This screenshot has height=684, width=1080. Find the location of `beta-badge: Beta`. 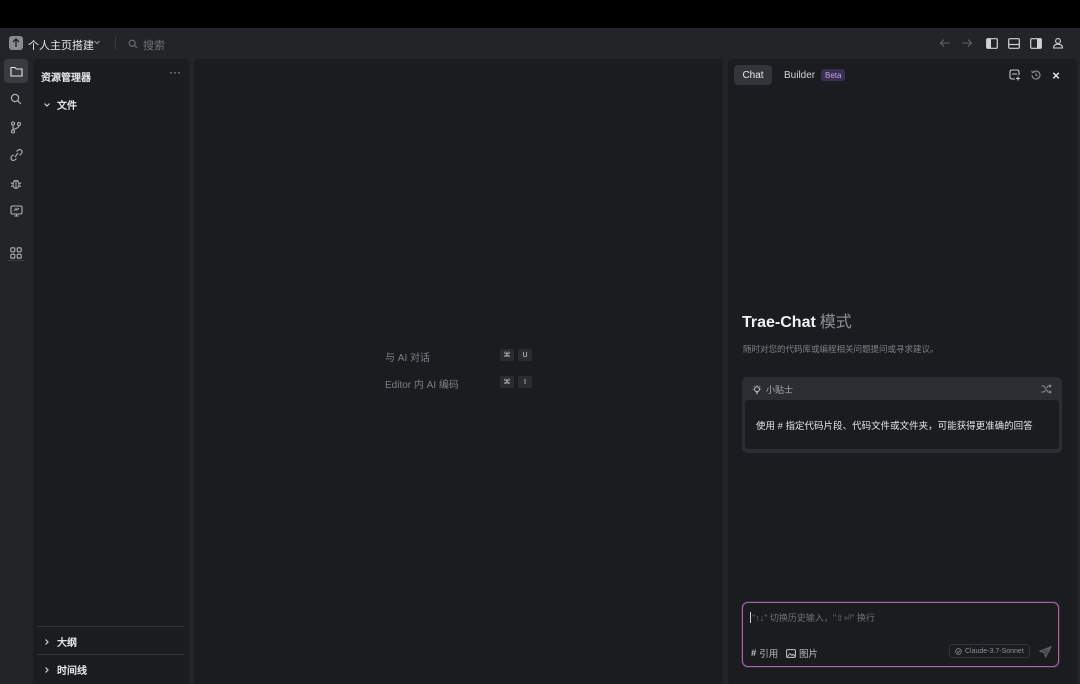

beta-badge: Beta is located at coordinates (833, 75).